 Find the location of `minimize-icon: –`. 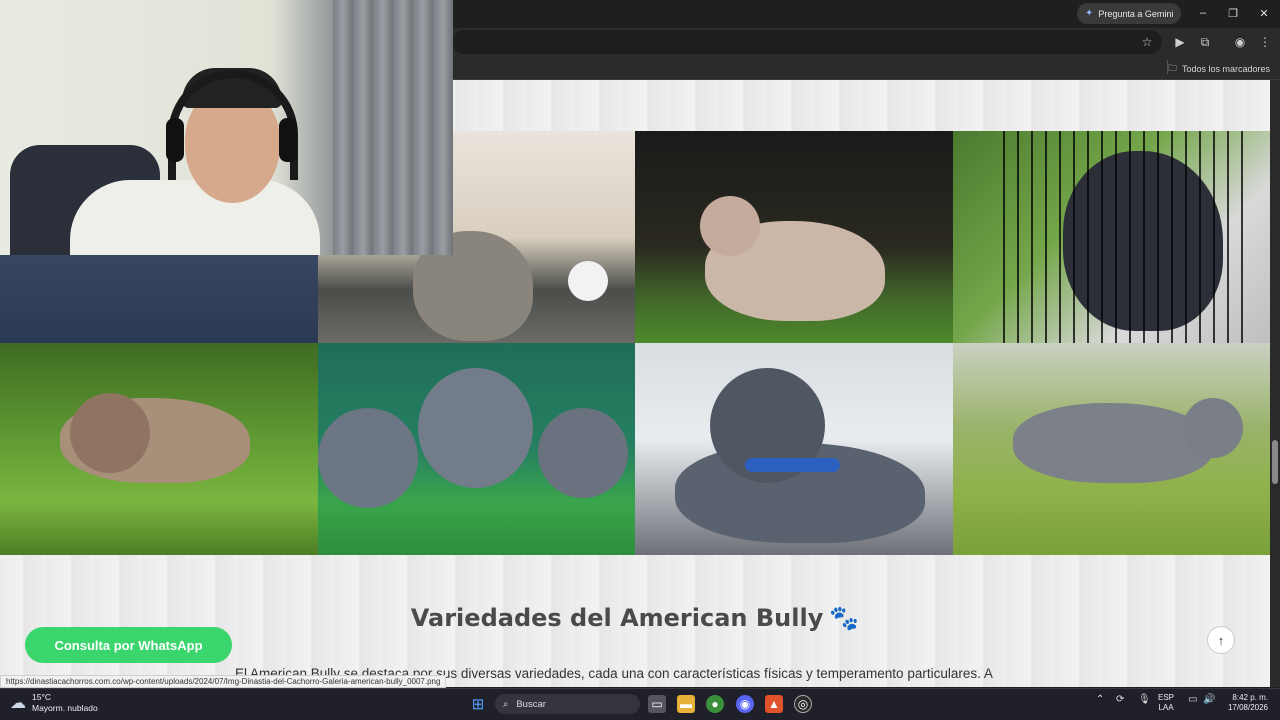

minimize-icon: – is located at coordinates (1203, 13).